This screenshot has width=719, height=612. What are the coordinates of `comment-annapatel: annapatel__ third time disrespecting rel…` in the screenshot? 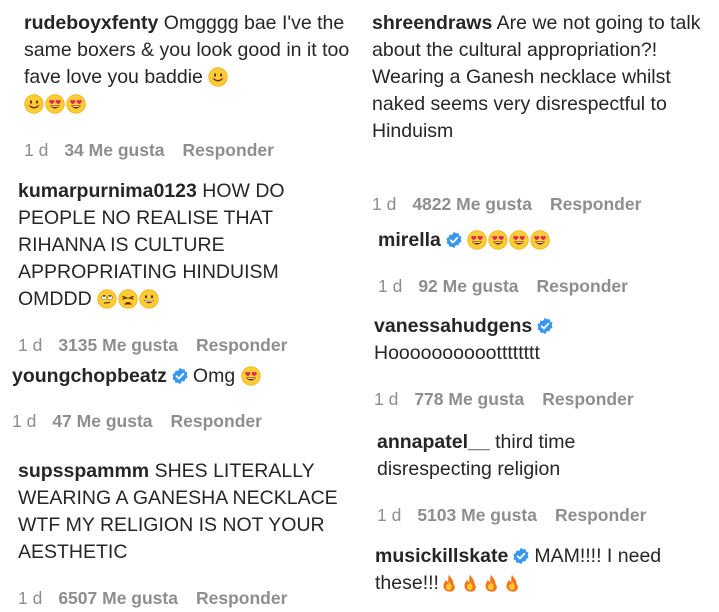 It's located at (507, 456).